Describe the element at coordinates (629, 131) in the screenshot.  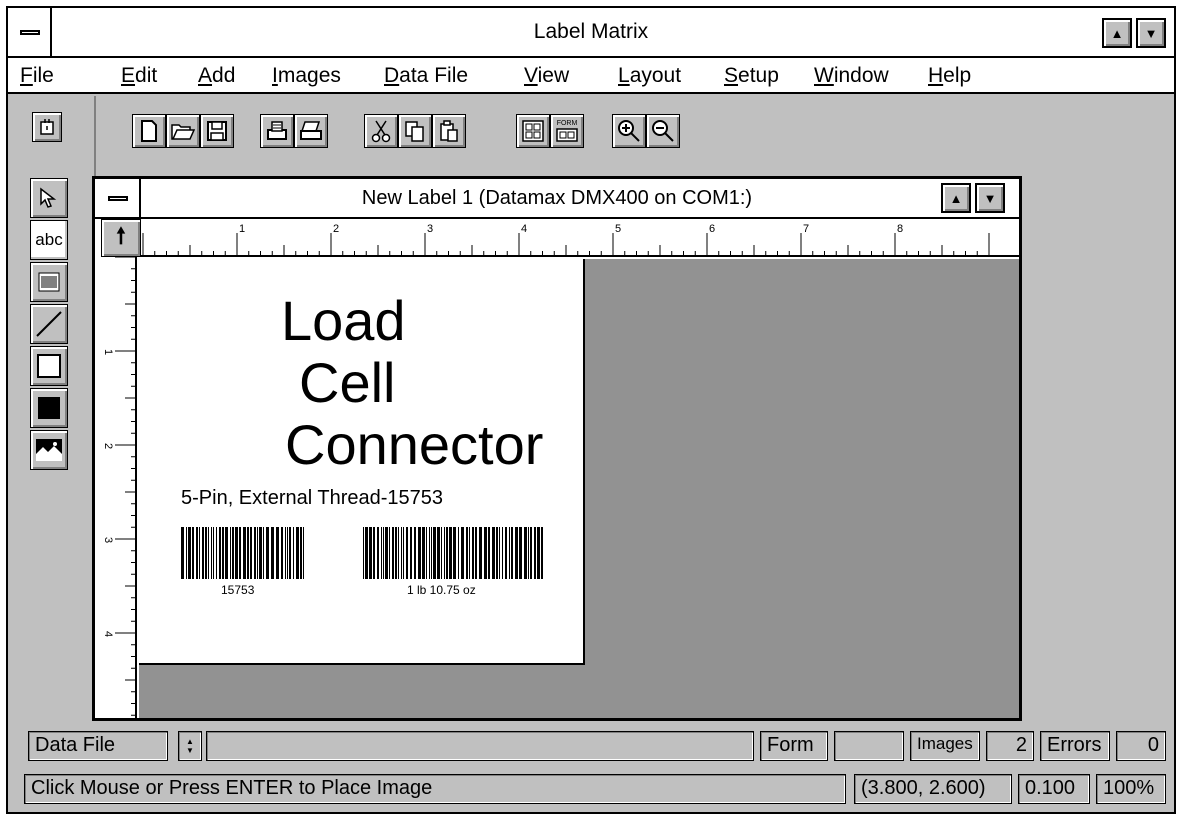
I see `zoom-in-button` at that location.